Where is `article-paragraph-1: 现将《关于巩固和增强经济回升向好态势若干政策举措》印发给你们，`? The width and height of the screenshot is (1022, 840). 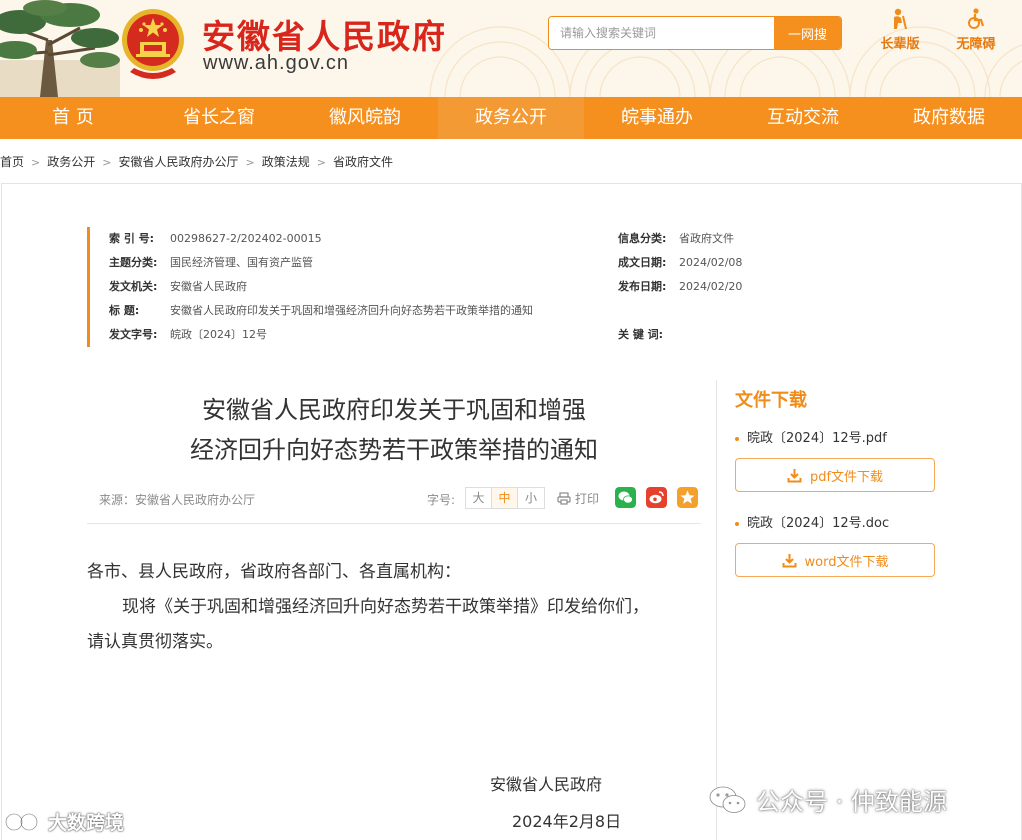 article-paragraph-1: 现将《关于巩固和增强经济回升向好态势若干政策举措》印发给你们， is located at coordinates (385, 607).